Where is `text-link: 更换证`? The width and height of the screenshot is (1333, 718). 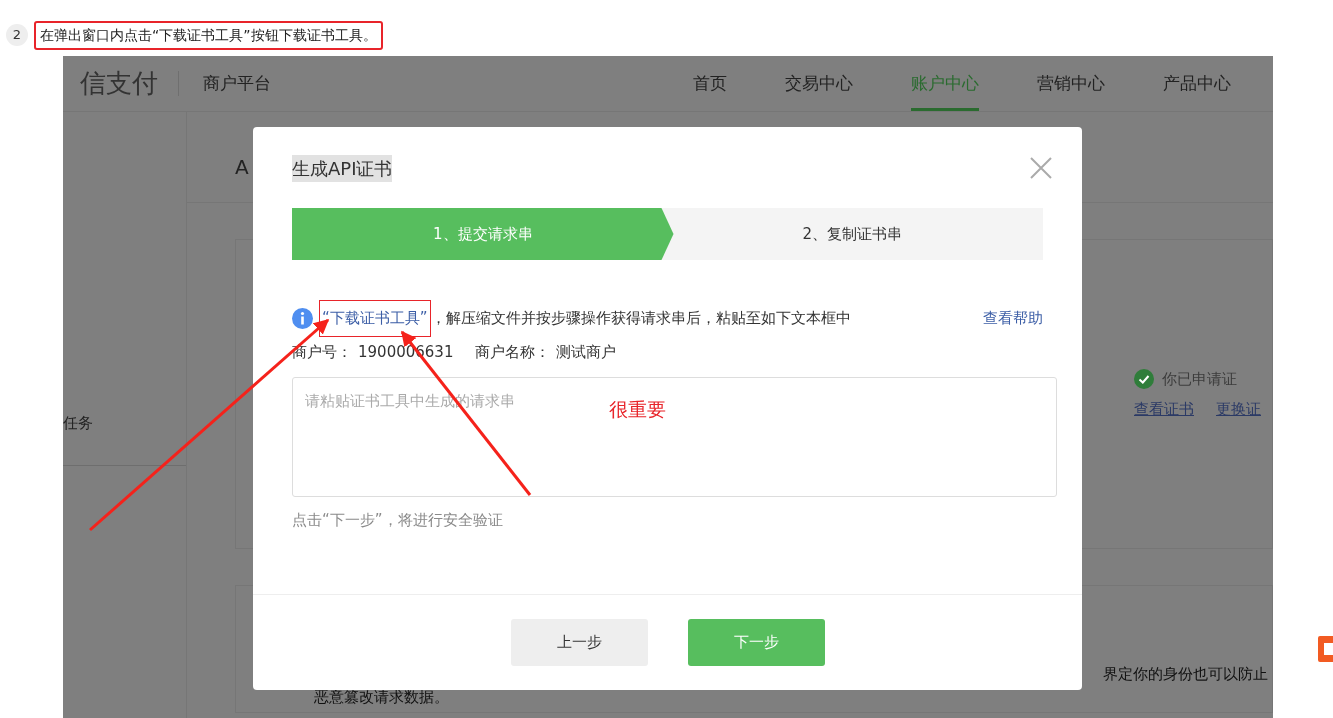
text-link: 更换证 is located at coordinates (1238, 409).